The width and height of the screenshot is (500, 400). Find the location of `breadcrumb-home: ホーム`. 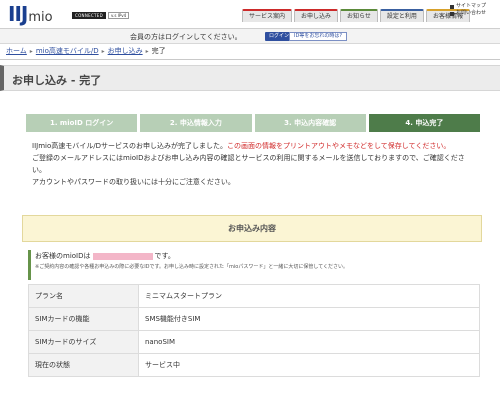

breadcrumb-home: ホーム is located at coordinates (16, 51).